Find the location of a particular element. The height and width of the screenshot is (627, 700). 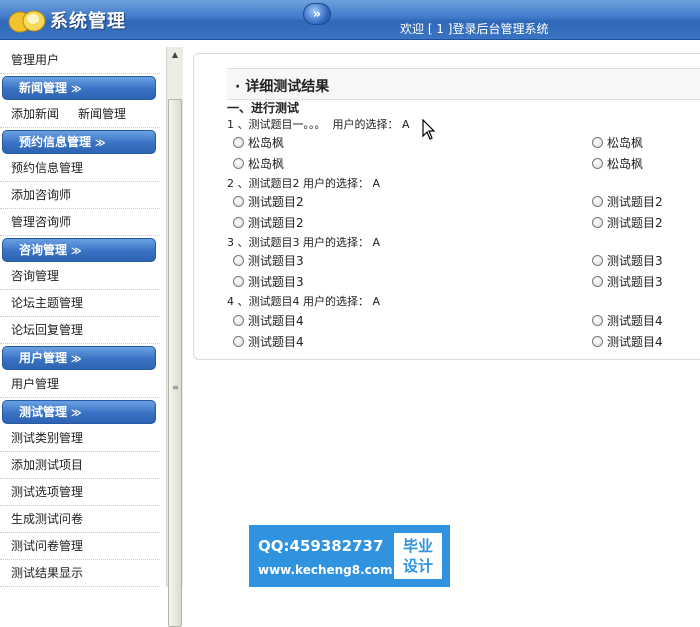

sidebar-group-label: 用户管理 is located at coordinates (43, 358).